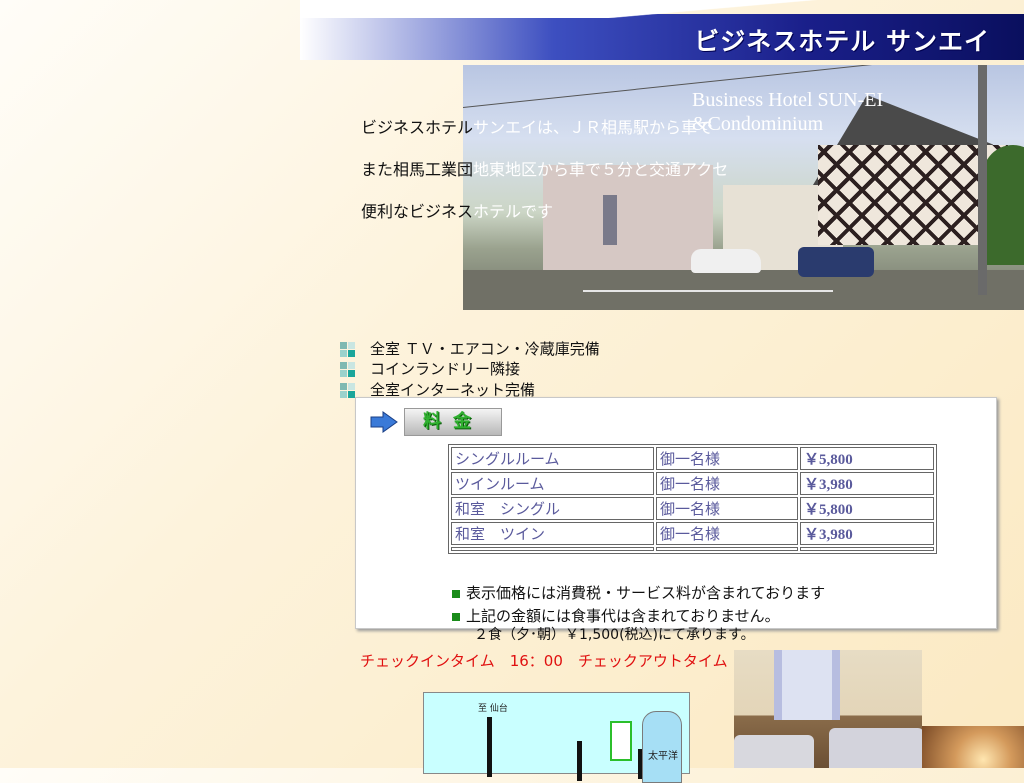 This screenshot has height=783, width=1024. Describe the element at coordinates (614, 635) in the screenshot. I see `meal-price-note: ２食（夕･朝）￥1,500(税込)にて承ります。` at that location.